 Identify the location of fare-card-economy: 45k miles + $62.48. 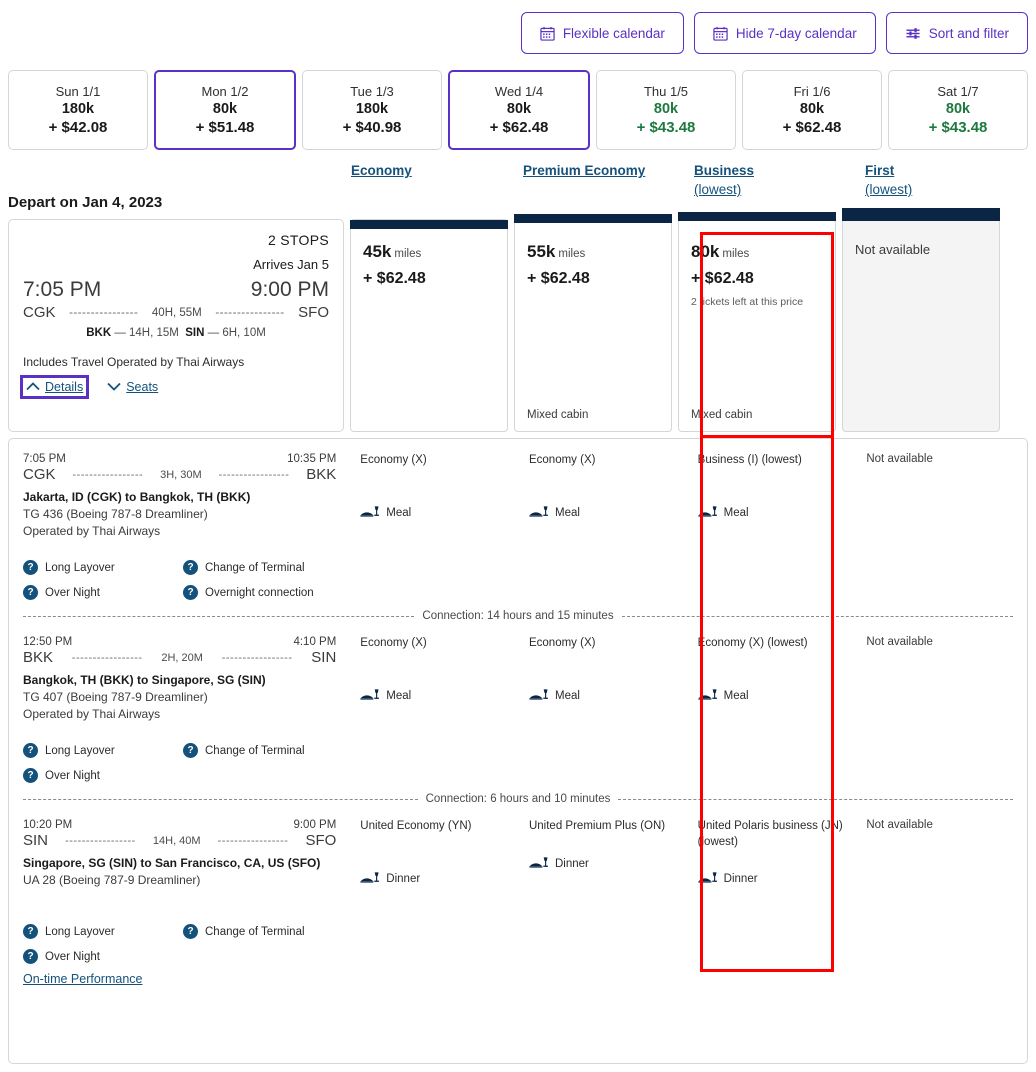
(429, 325).